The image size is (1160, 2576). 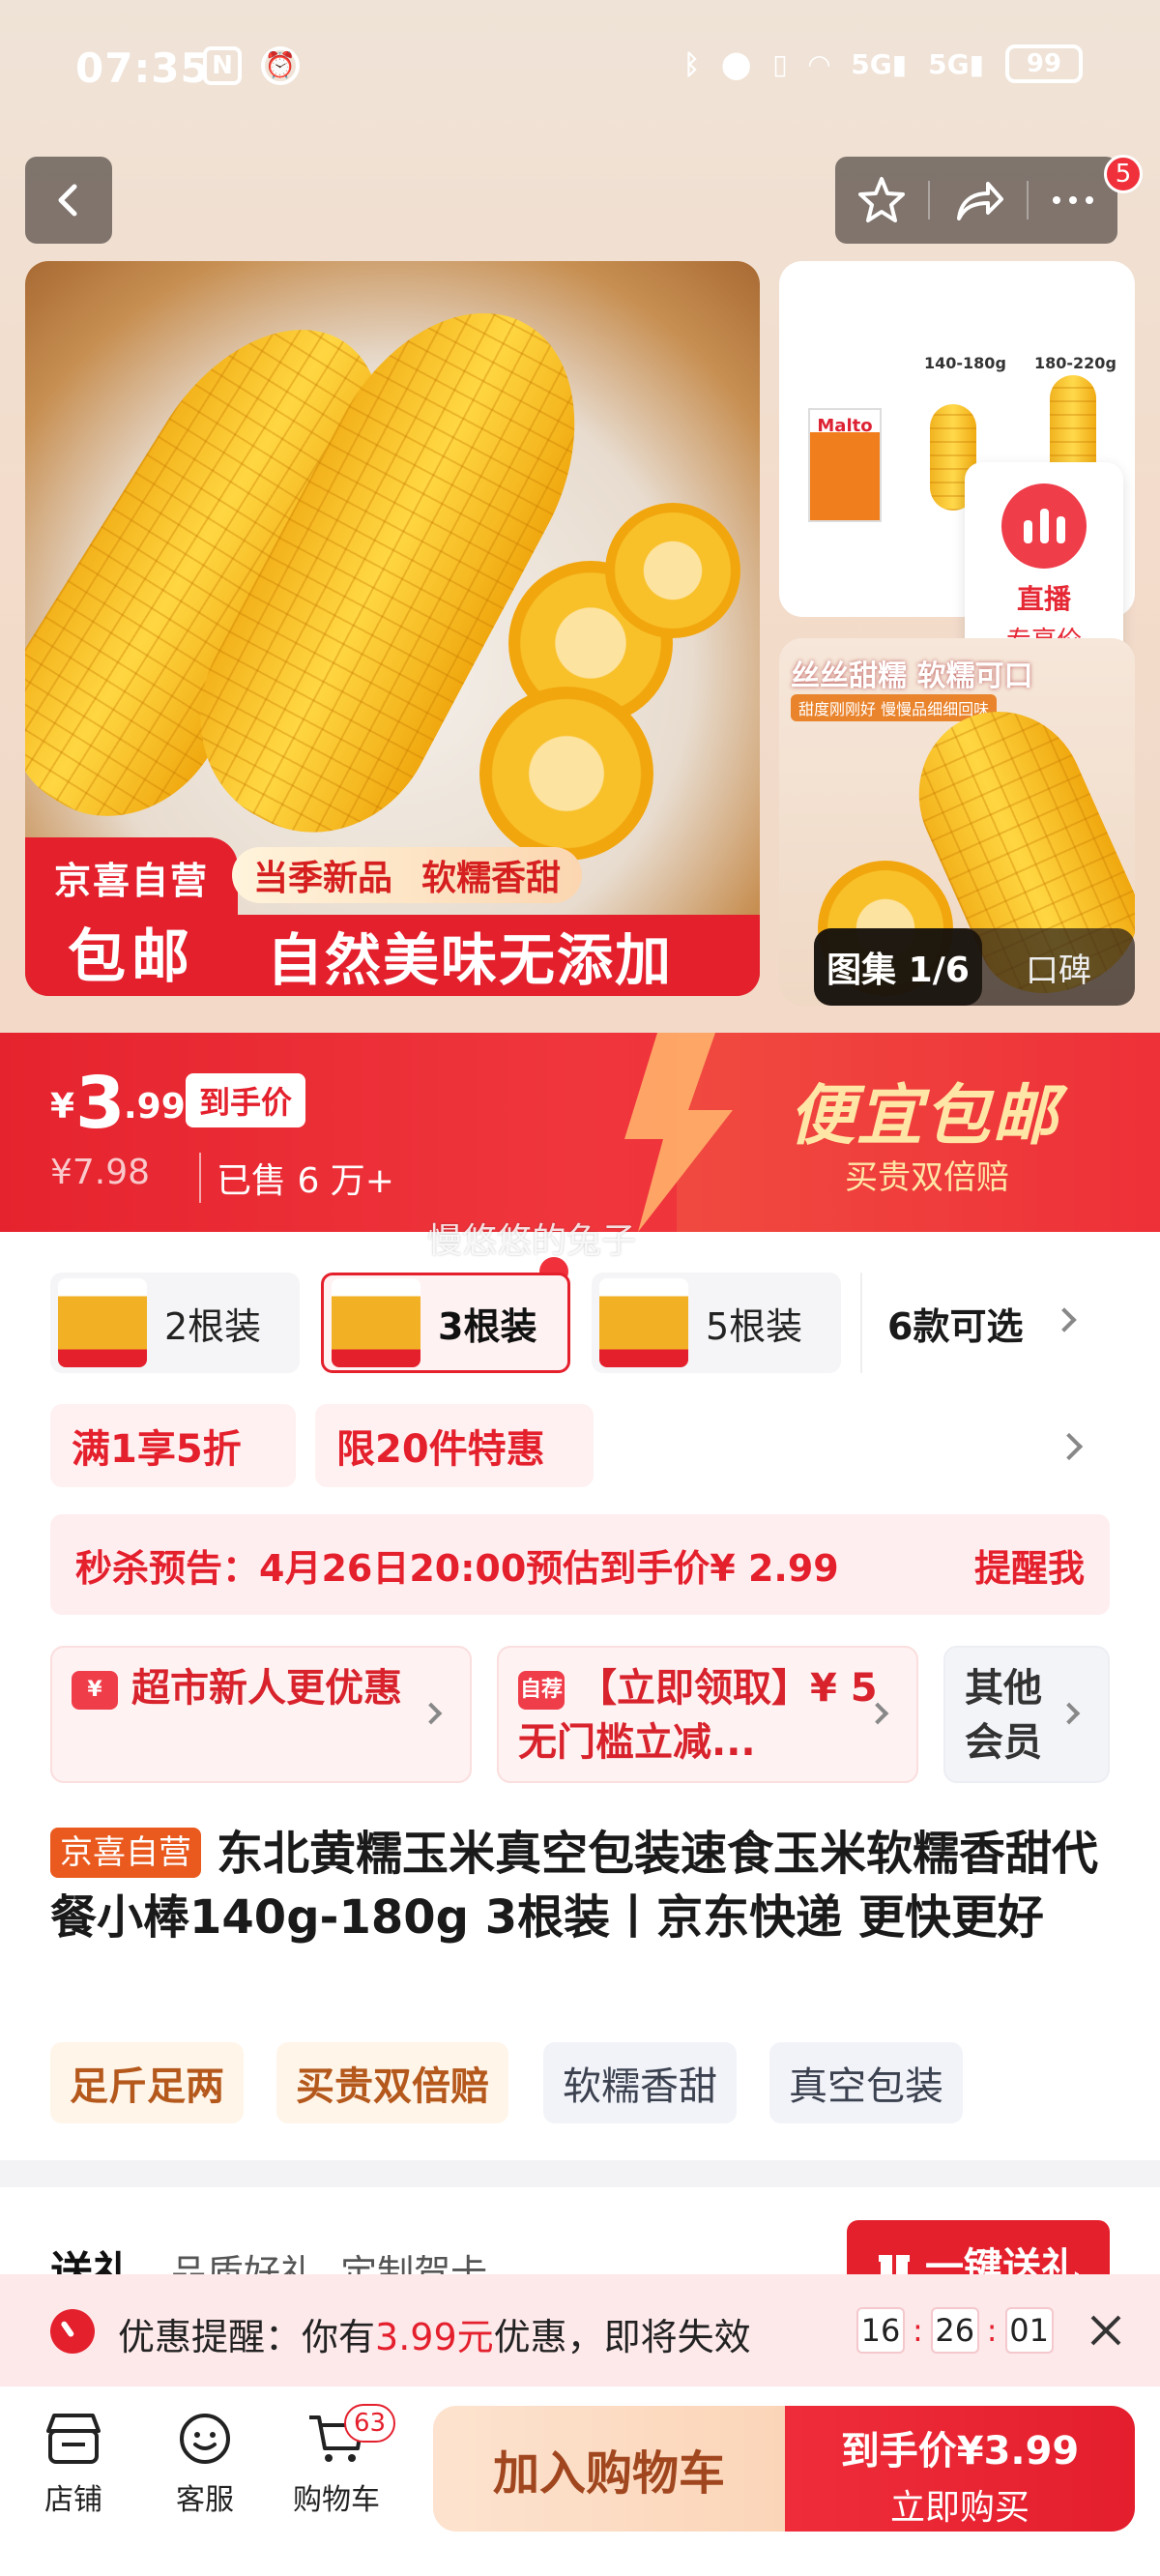 I want to click on jx-badge-top: 京喜自营, so click(x=131, y=881).